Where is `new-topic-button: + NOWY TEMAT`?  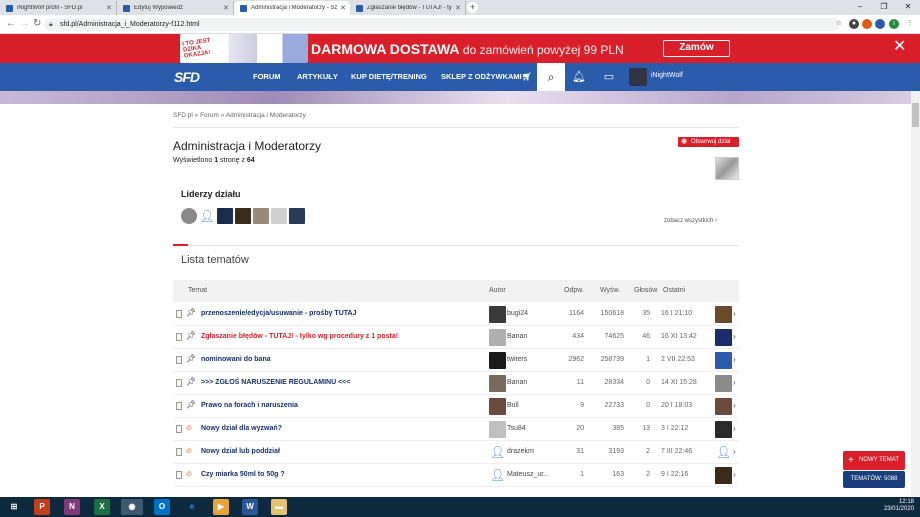 new-topic-button: + NOWY TEMAT is located at coordinates (874, 460).